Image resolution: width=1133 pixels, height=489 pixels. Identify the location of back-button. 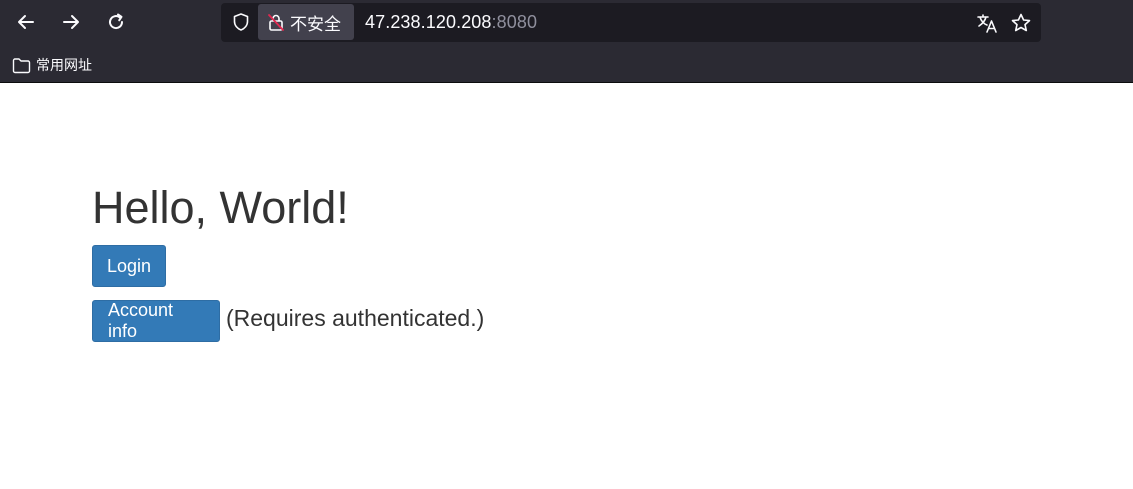
(26, 22).